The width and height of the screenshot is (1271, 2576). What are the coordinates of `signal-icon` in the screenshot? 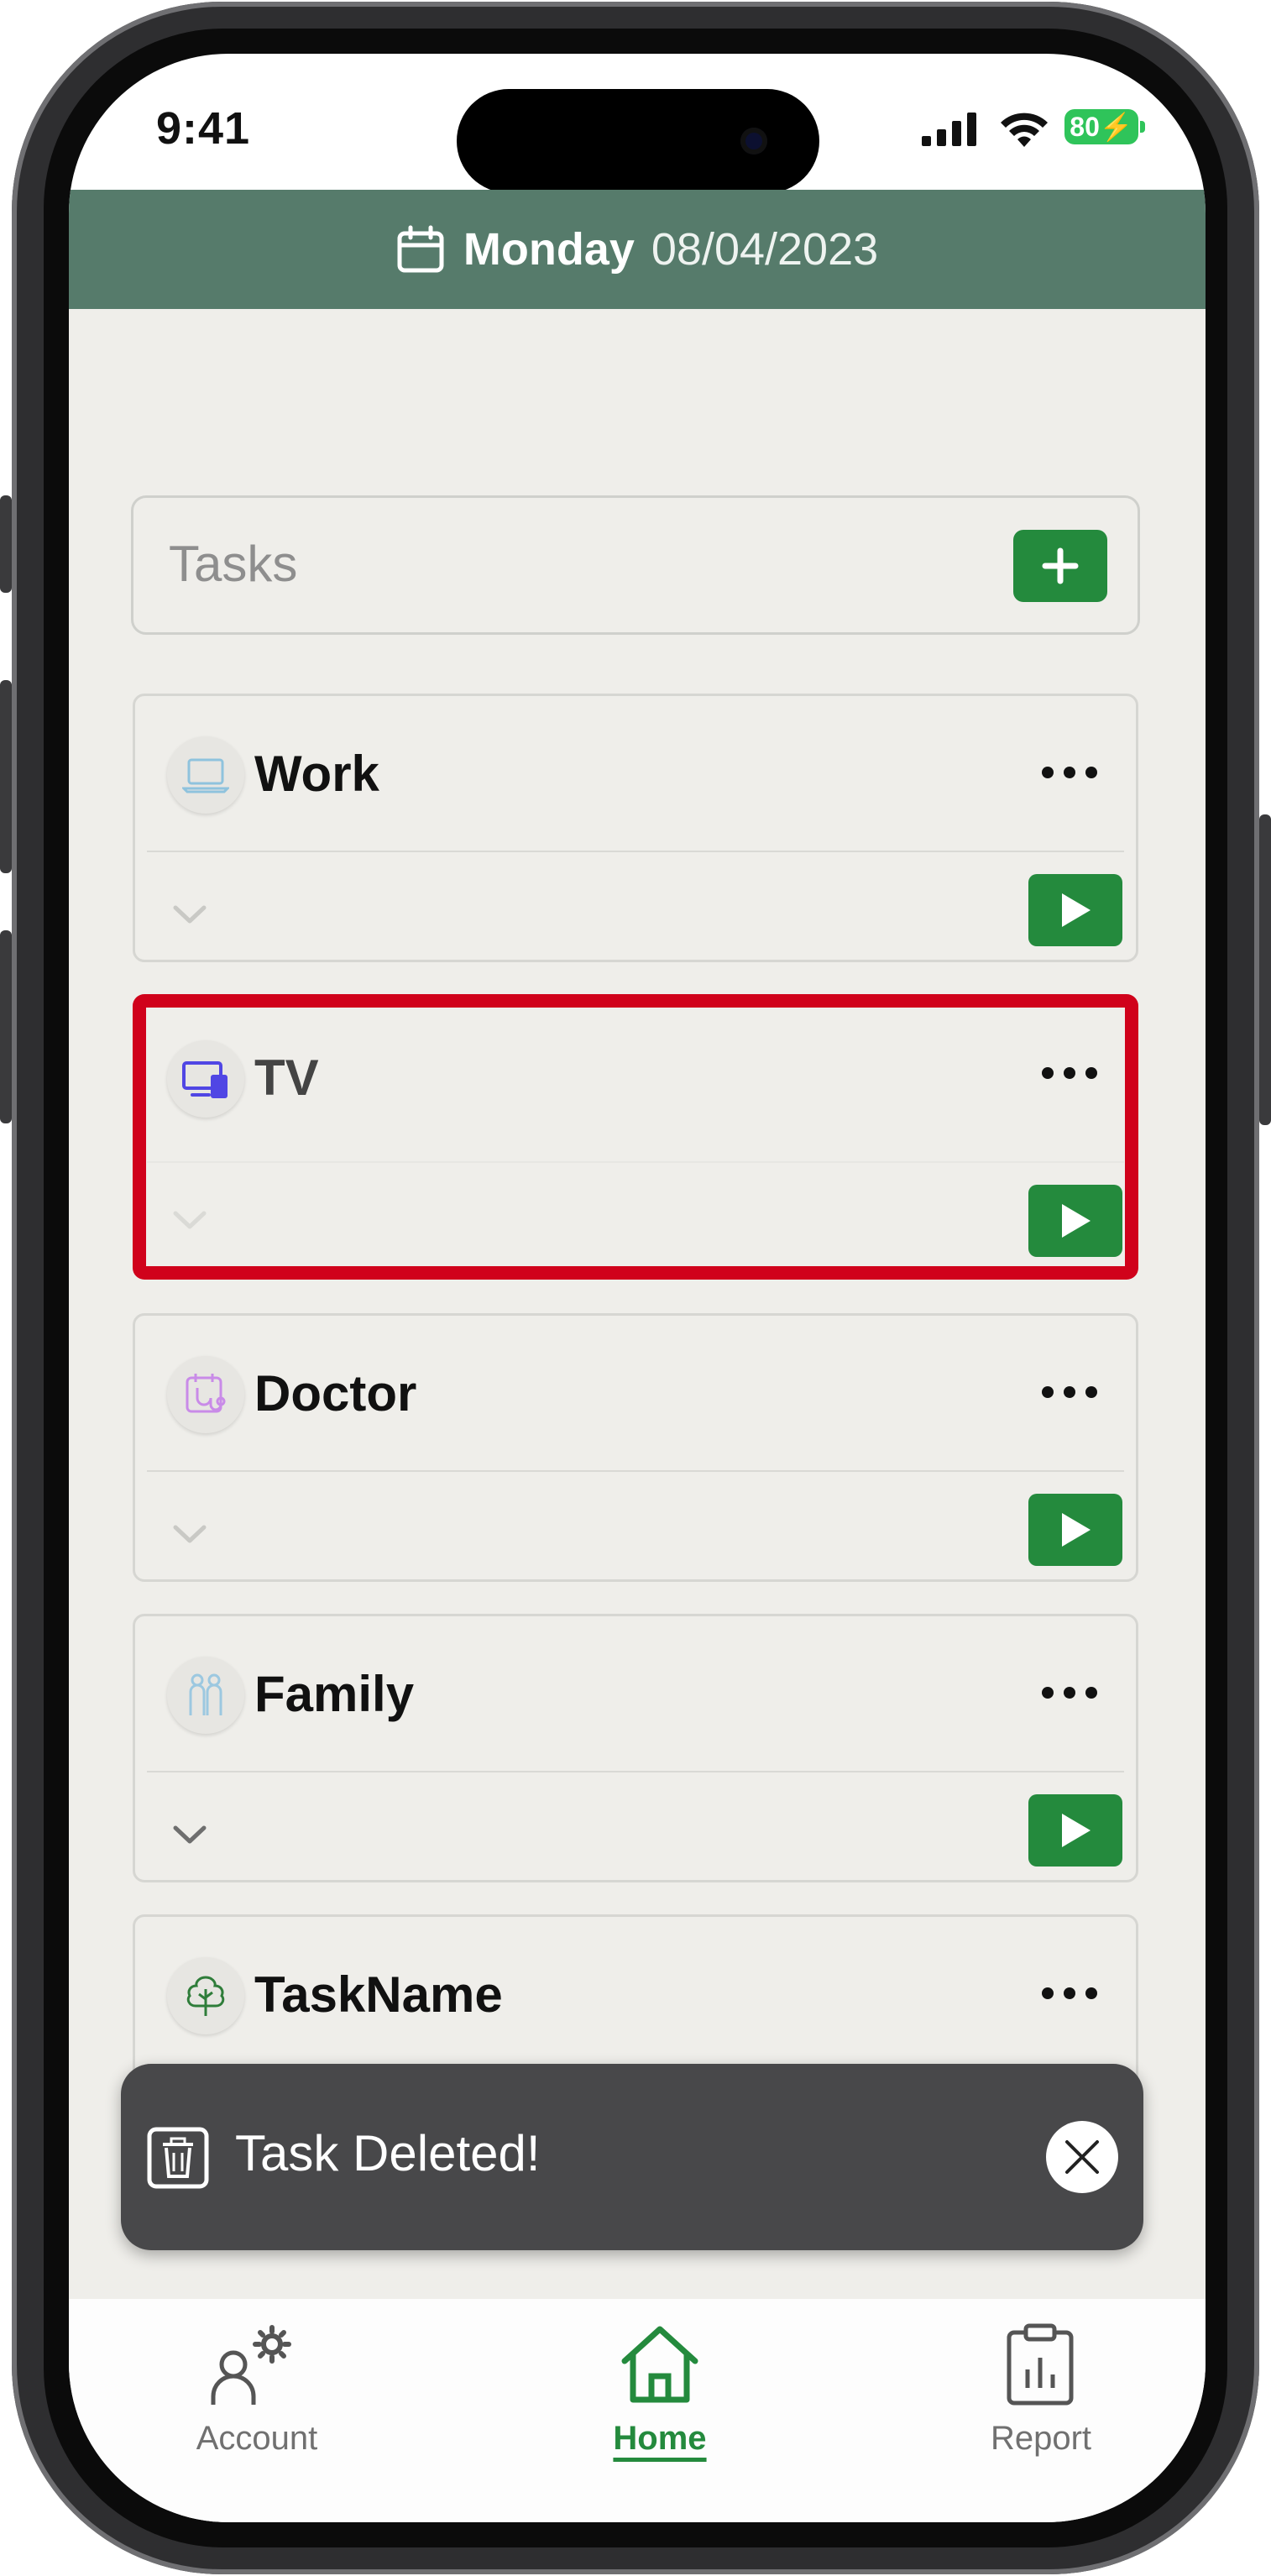 It's located at (949, 129).